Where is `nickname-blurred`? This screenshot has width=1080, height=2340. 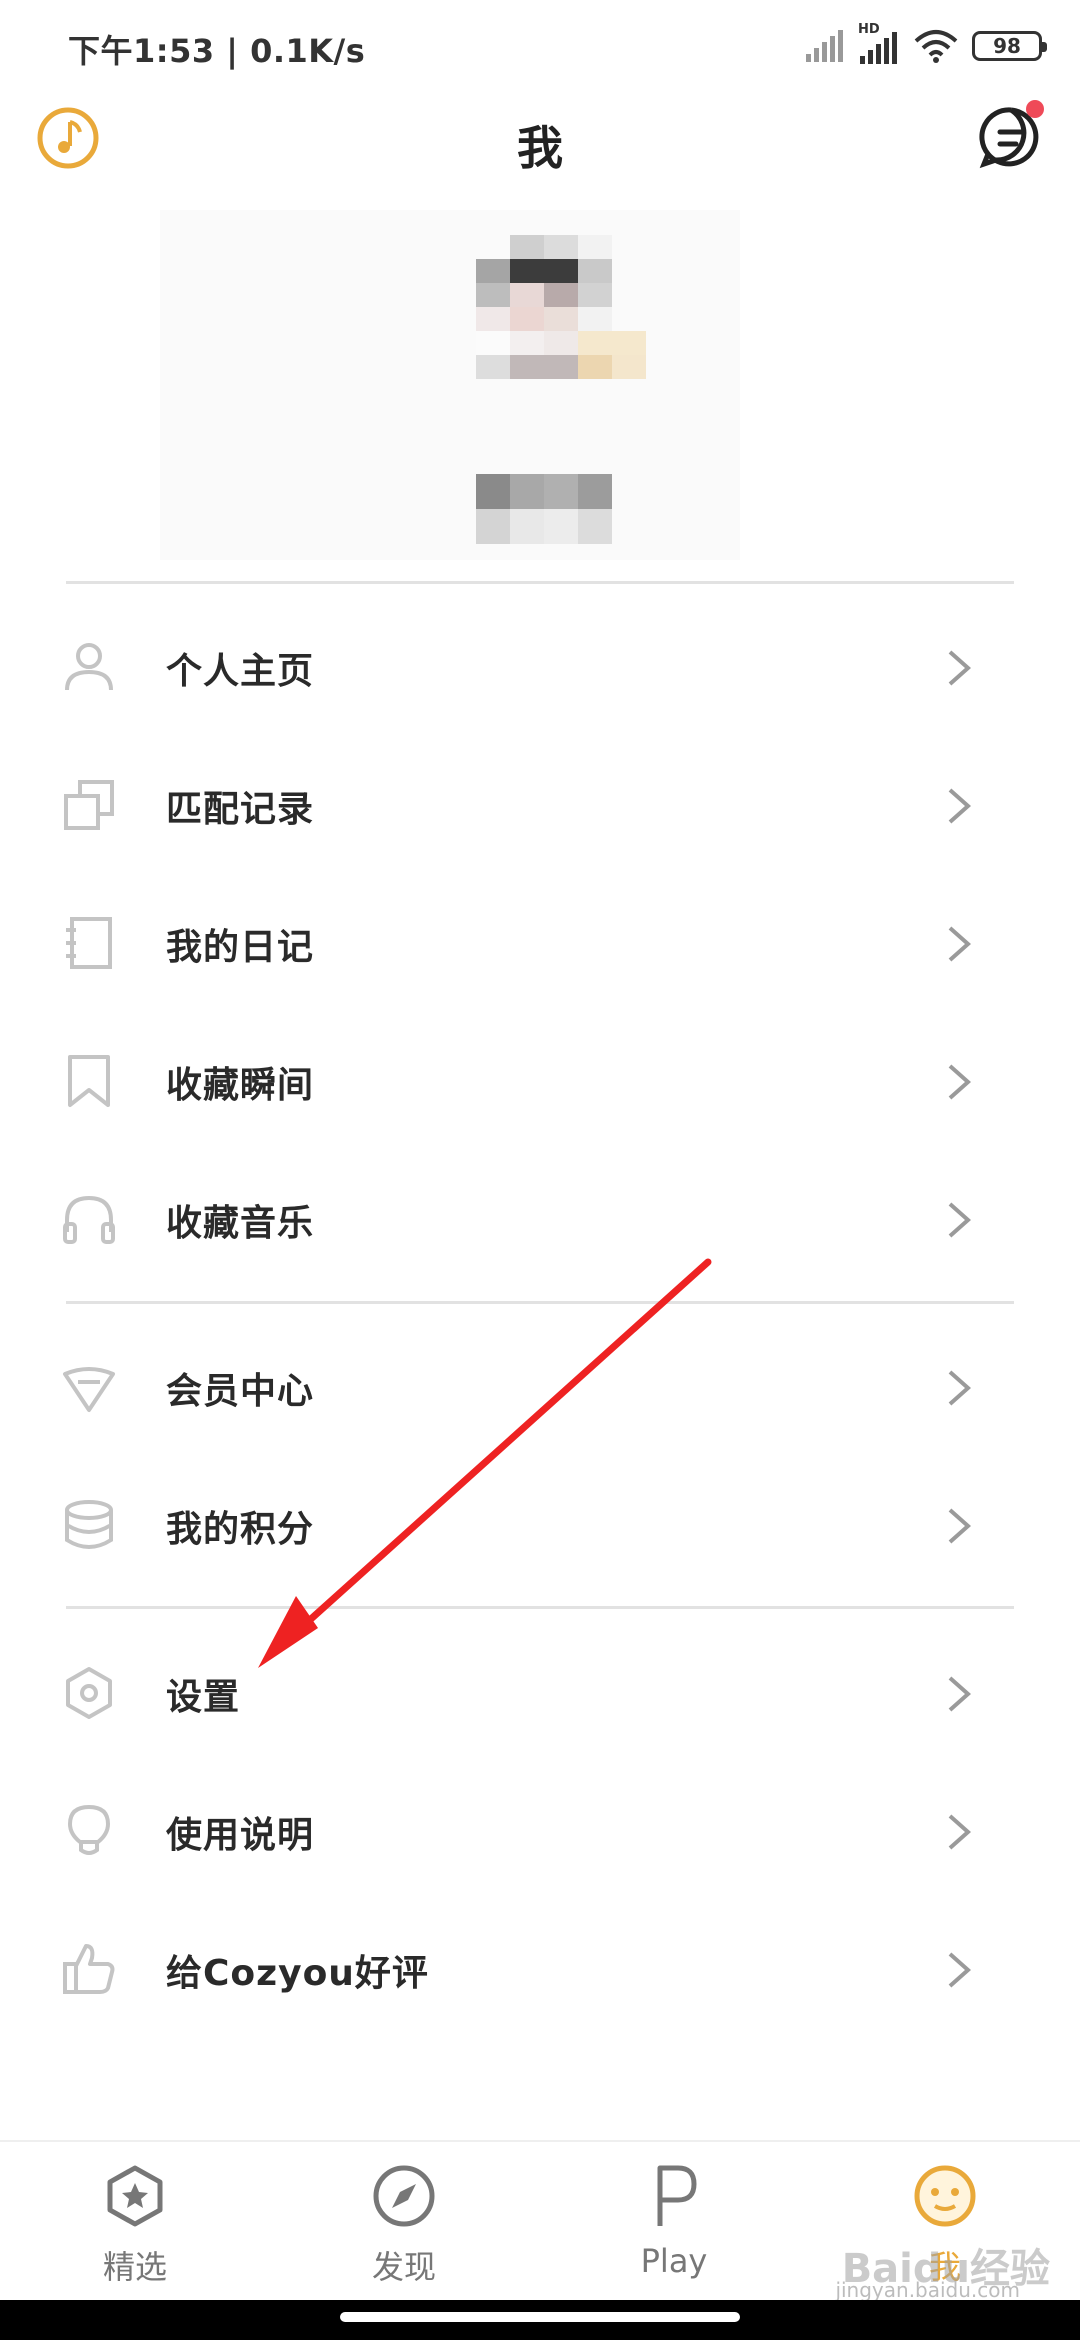 nickname-blurred is located at coordinates (544, 509).